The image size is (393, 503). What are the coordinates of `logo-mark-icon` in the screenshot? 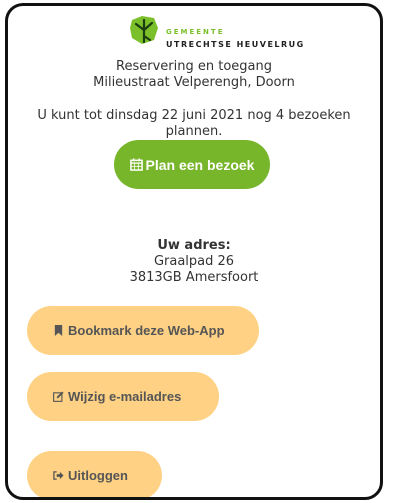 It's located at (144, 30).